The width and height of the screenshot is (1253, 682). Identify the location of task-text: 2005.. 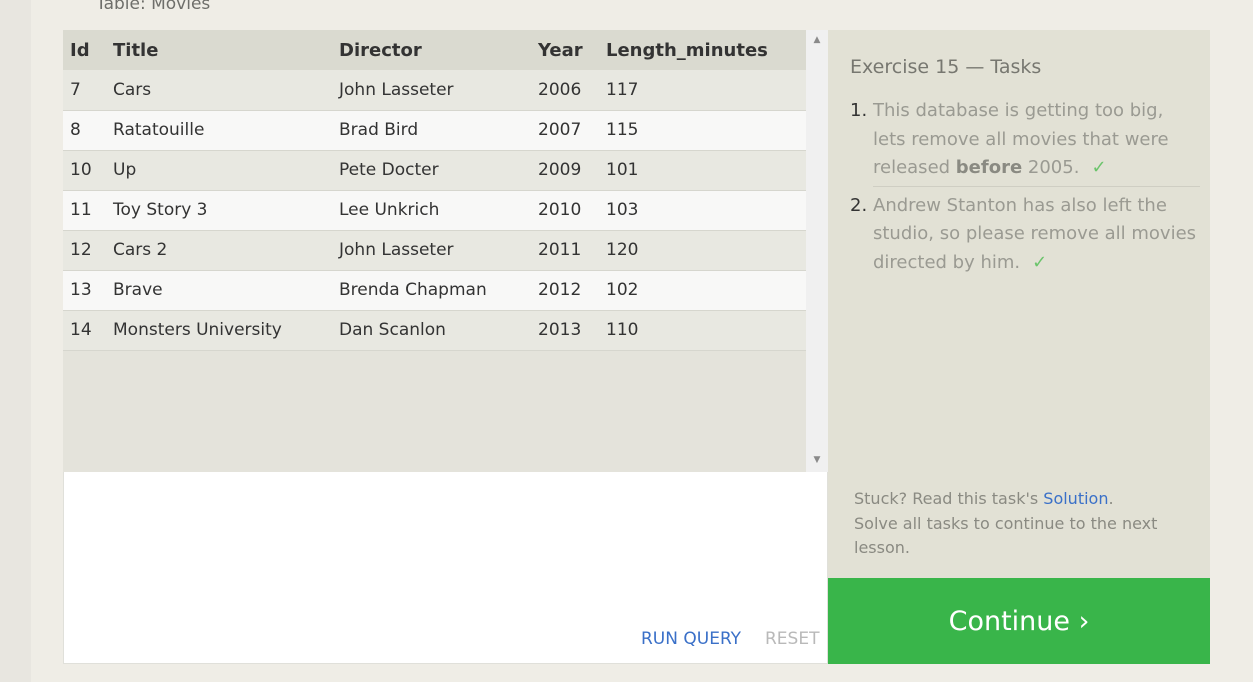
(1051, 167).